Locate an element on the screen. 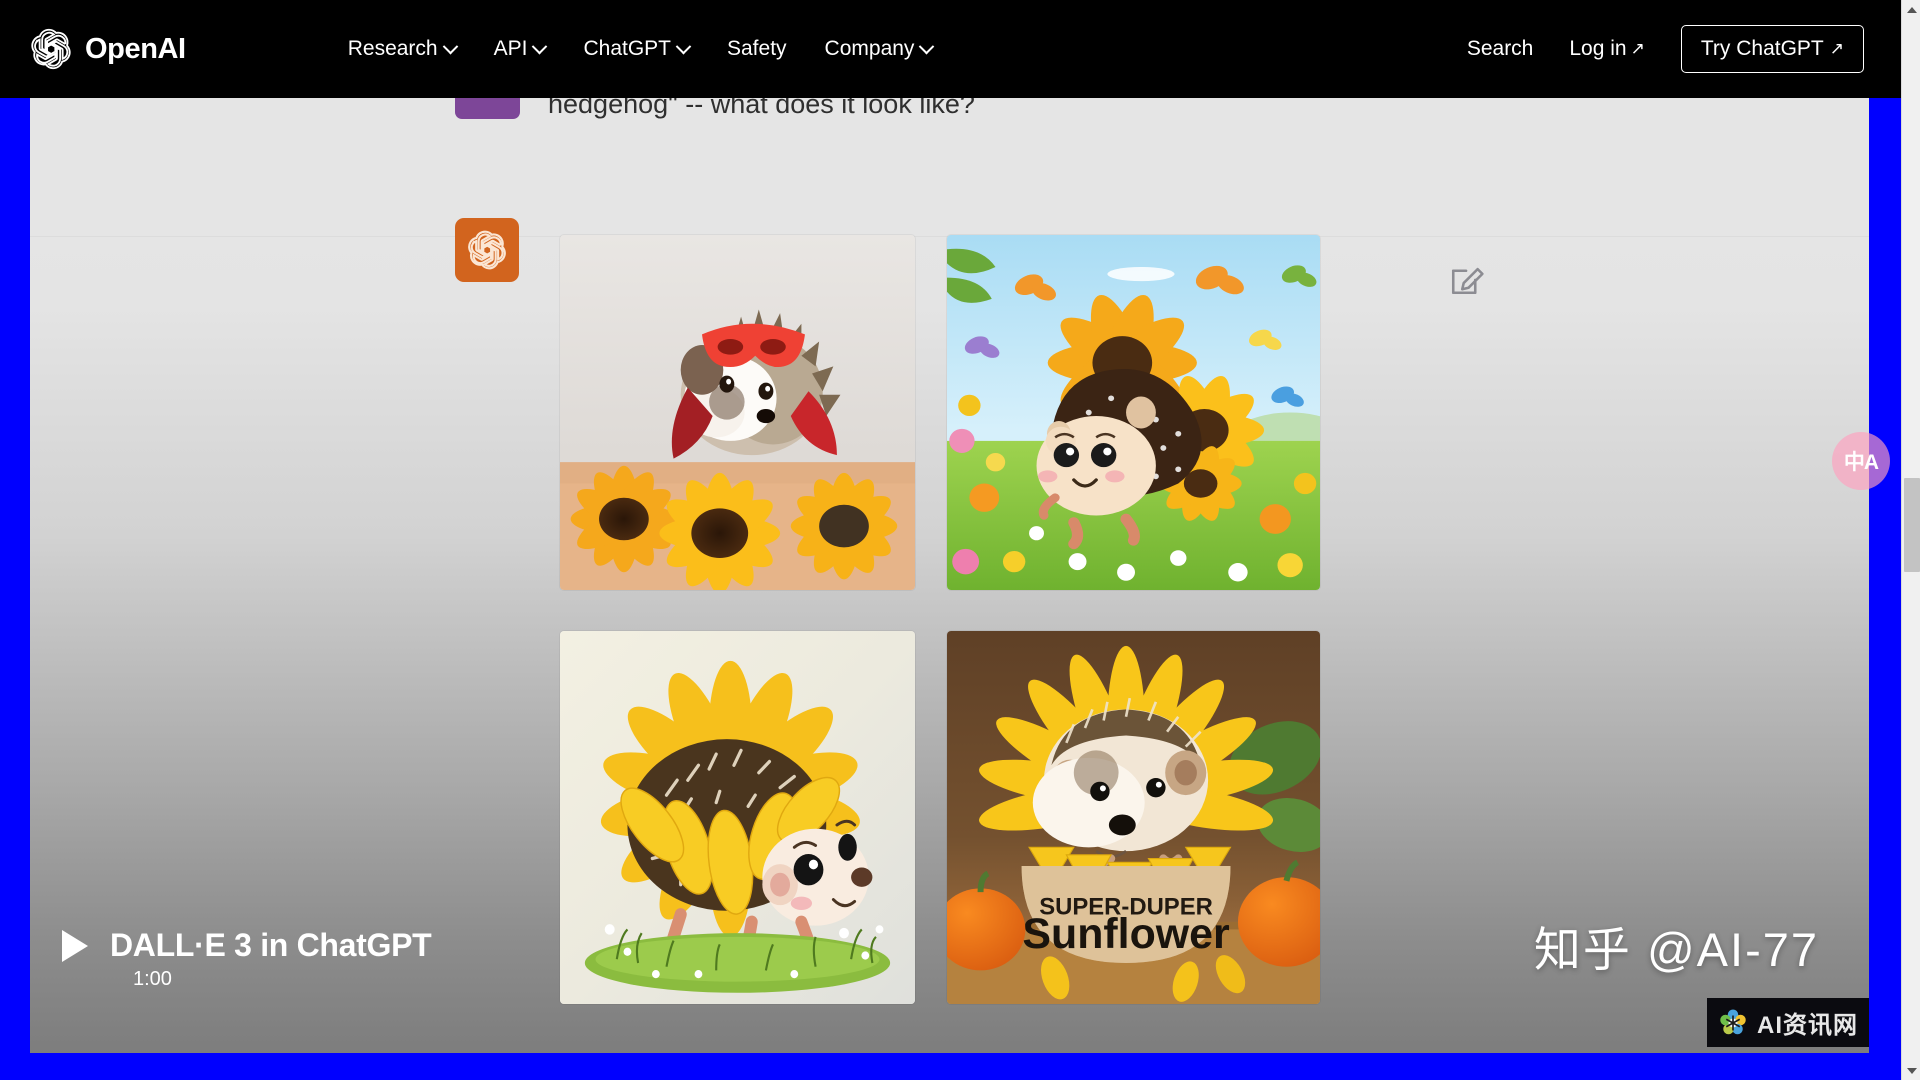 Image resolution: width=1920 pixels, height=1080 pixels. login-label: Log in is located at coordinates (1598, 48).